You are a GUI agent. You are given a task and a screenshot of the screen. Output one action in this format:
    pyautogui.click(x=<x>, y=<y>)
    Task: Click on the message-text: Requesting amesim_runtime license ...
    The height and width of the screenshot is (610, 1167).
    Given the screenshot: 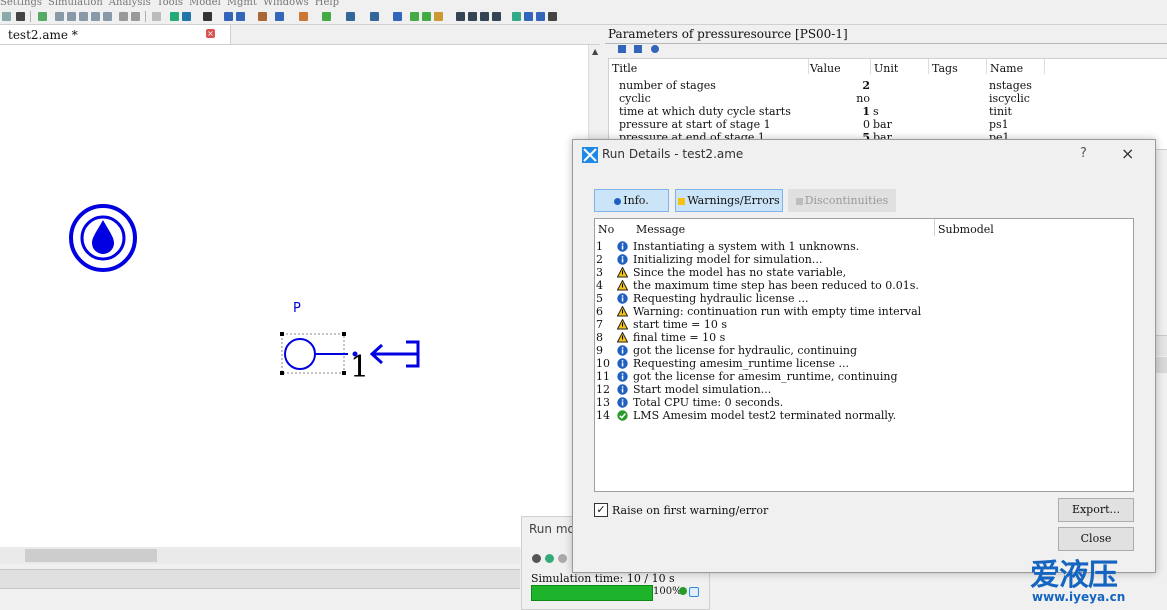 What is the action you would take?
    pyautogui.click(x=741, y=363)
    